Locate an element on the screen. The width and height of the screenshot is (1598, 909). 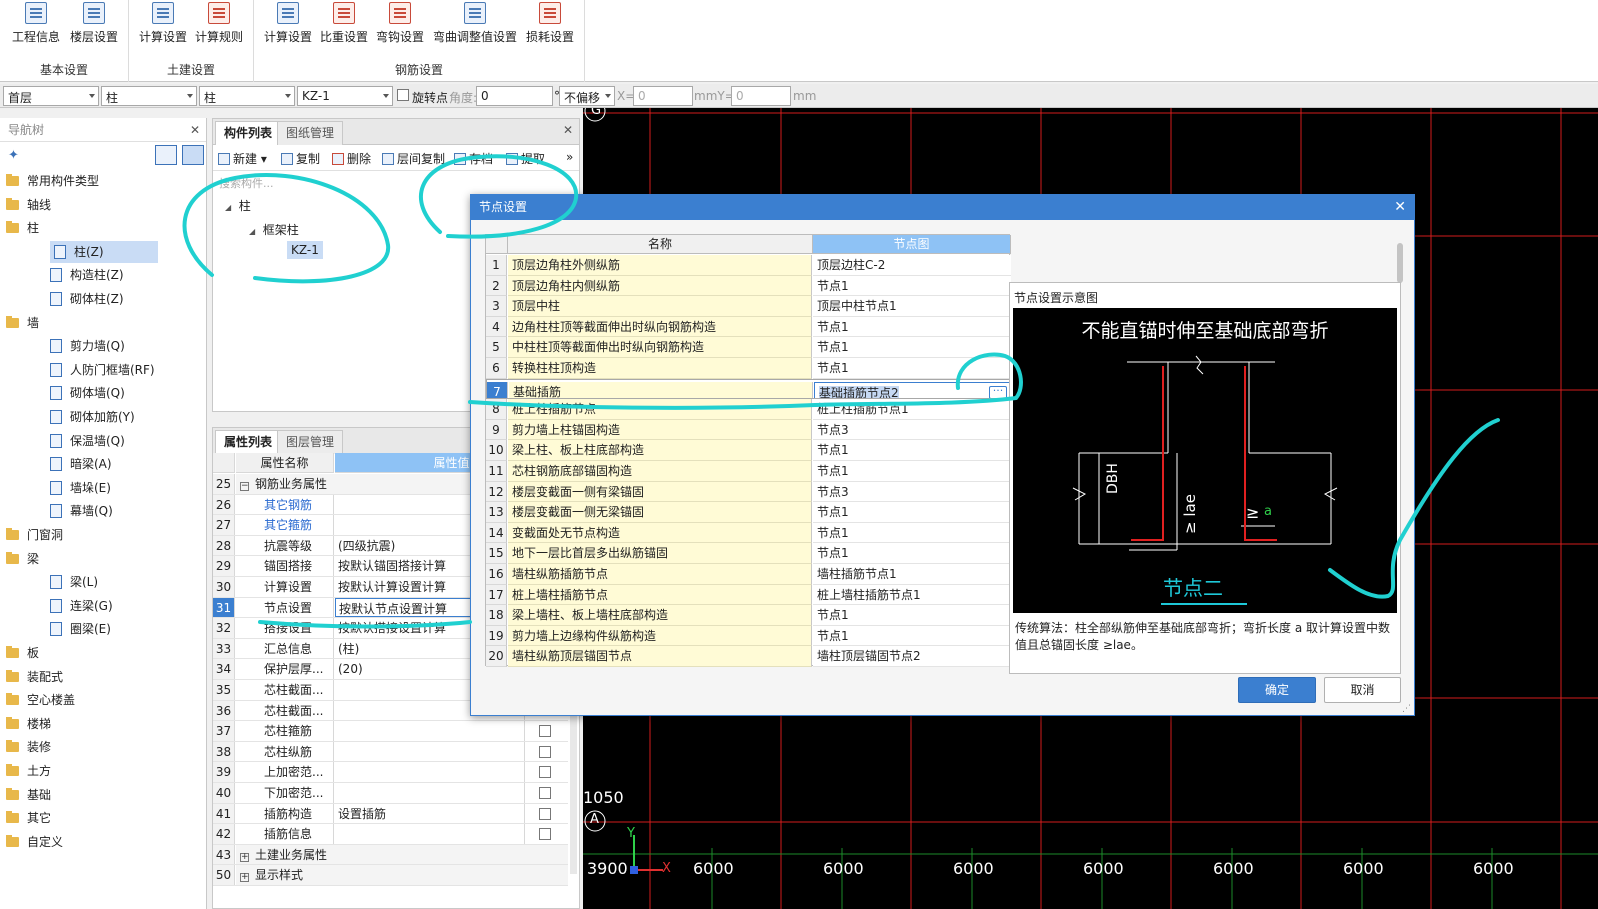
civil-calc-settings-button: 计算设置 is located at coordinates (163, 24).